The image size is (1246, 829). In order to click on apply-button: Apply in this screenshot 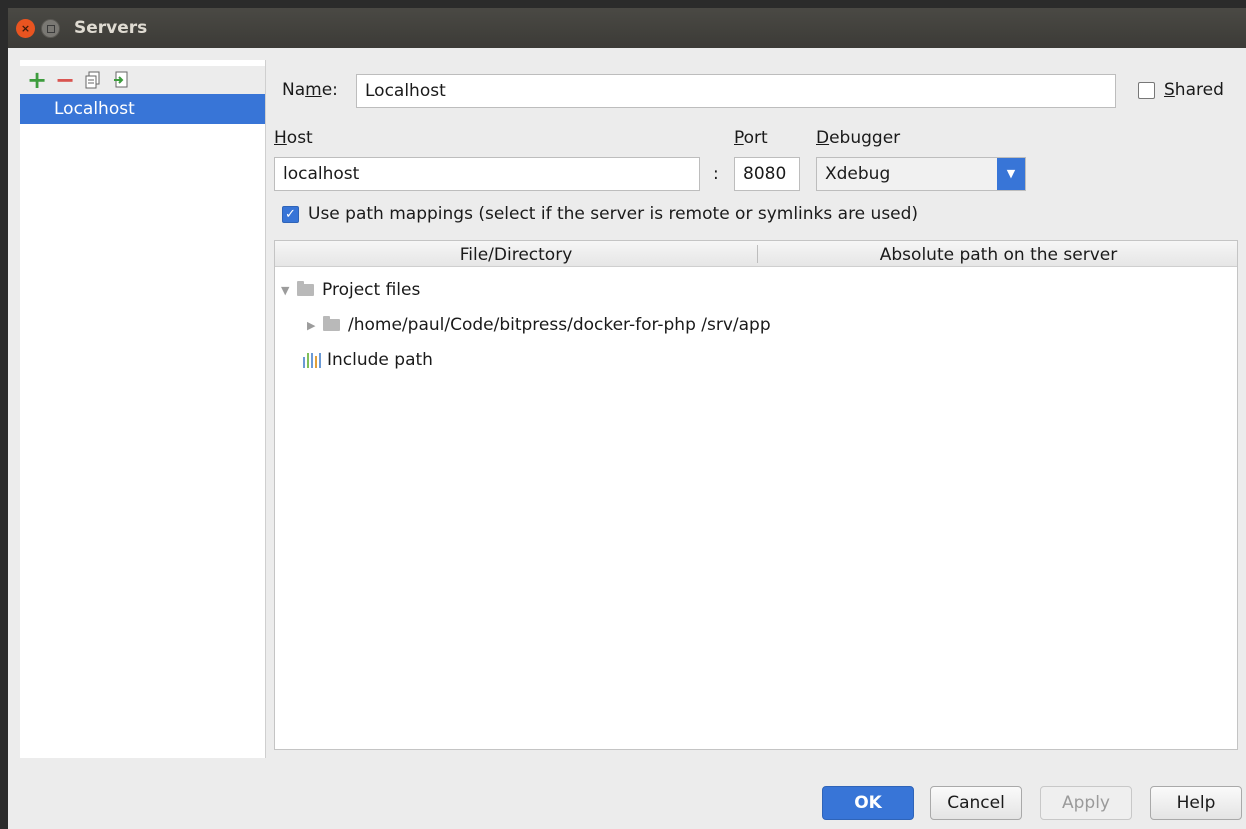, I will do `click(1086, 803)`.